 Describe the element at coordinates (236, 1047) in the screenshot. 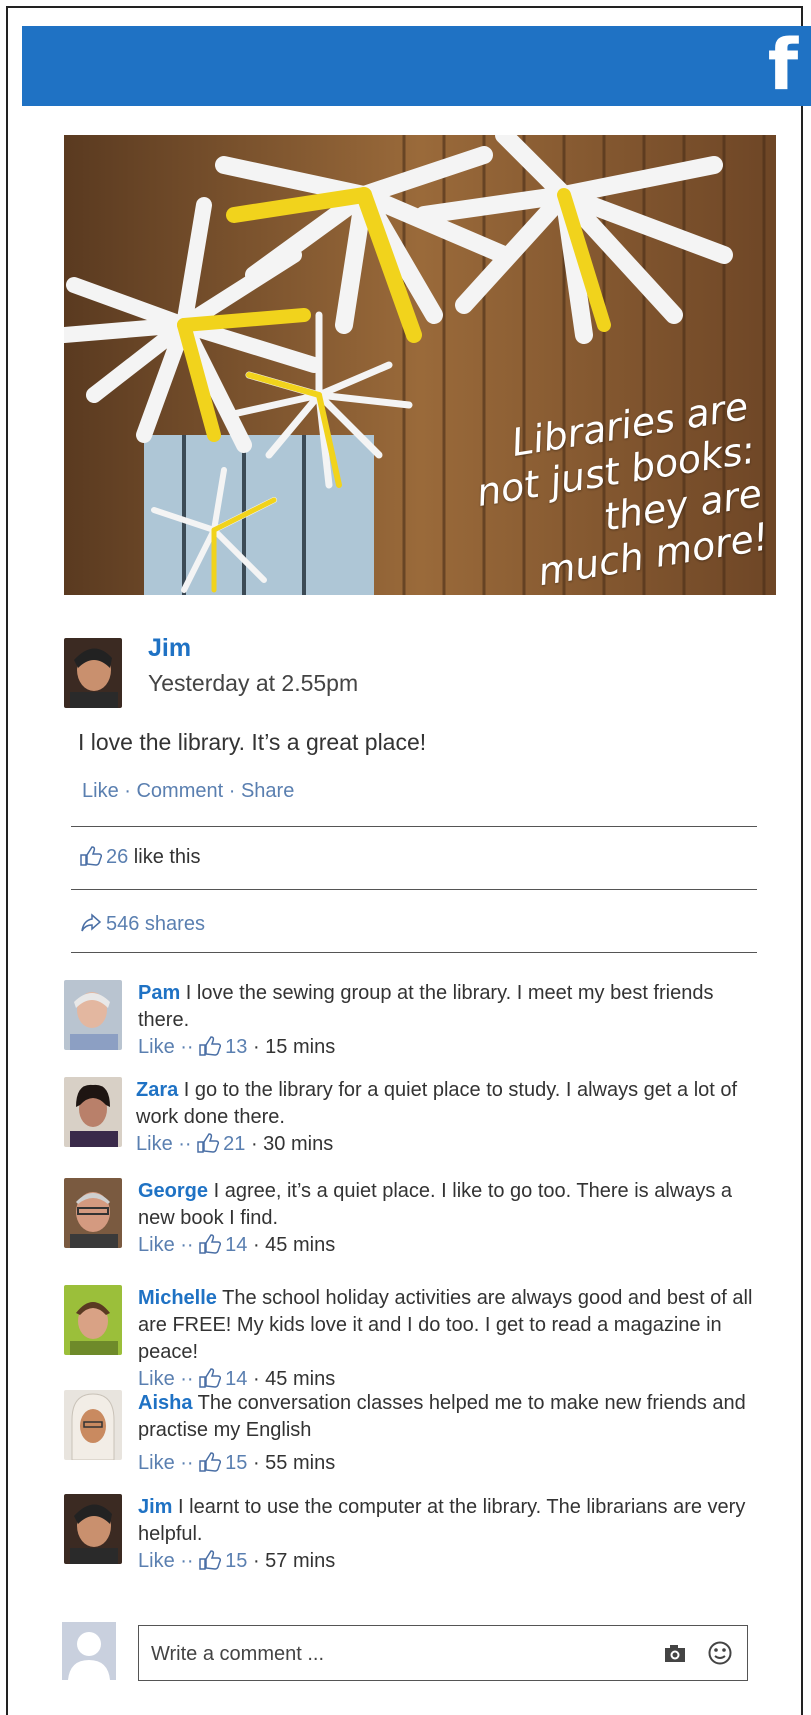

I see `comment-like-count: 13` at that location.